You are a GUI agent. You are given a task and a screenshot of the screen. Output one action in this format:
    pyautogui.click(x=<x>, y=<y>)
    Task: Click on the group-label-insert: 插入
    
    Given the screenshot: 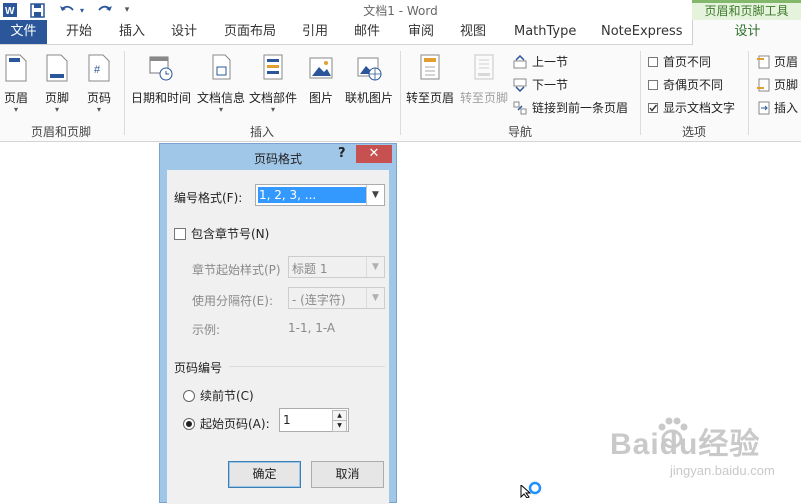 What is the action you would take?
    pyautogui.click(x=261, y=132)
    